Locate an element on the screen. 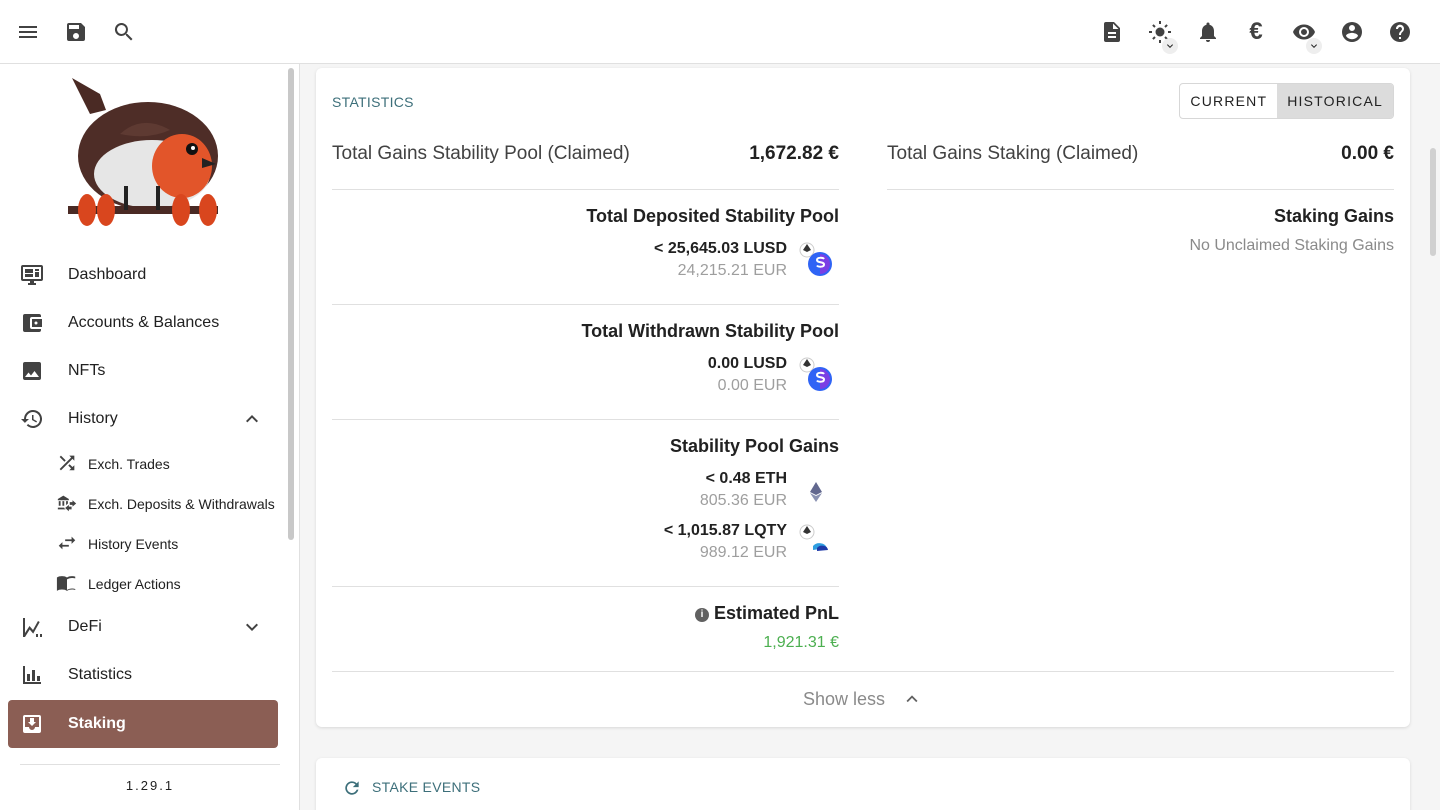 This screenshot has height=810, width=1440. sidebar-item-label: Accounts & Balances is located at coordinates (144, 322).